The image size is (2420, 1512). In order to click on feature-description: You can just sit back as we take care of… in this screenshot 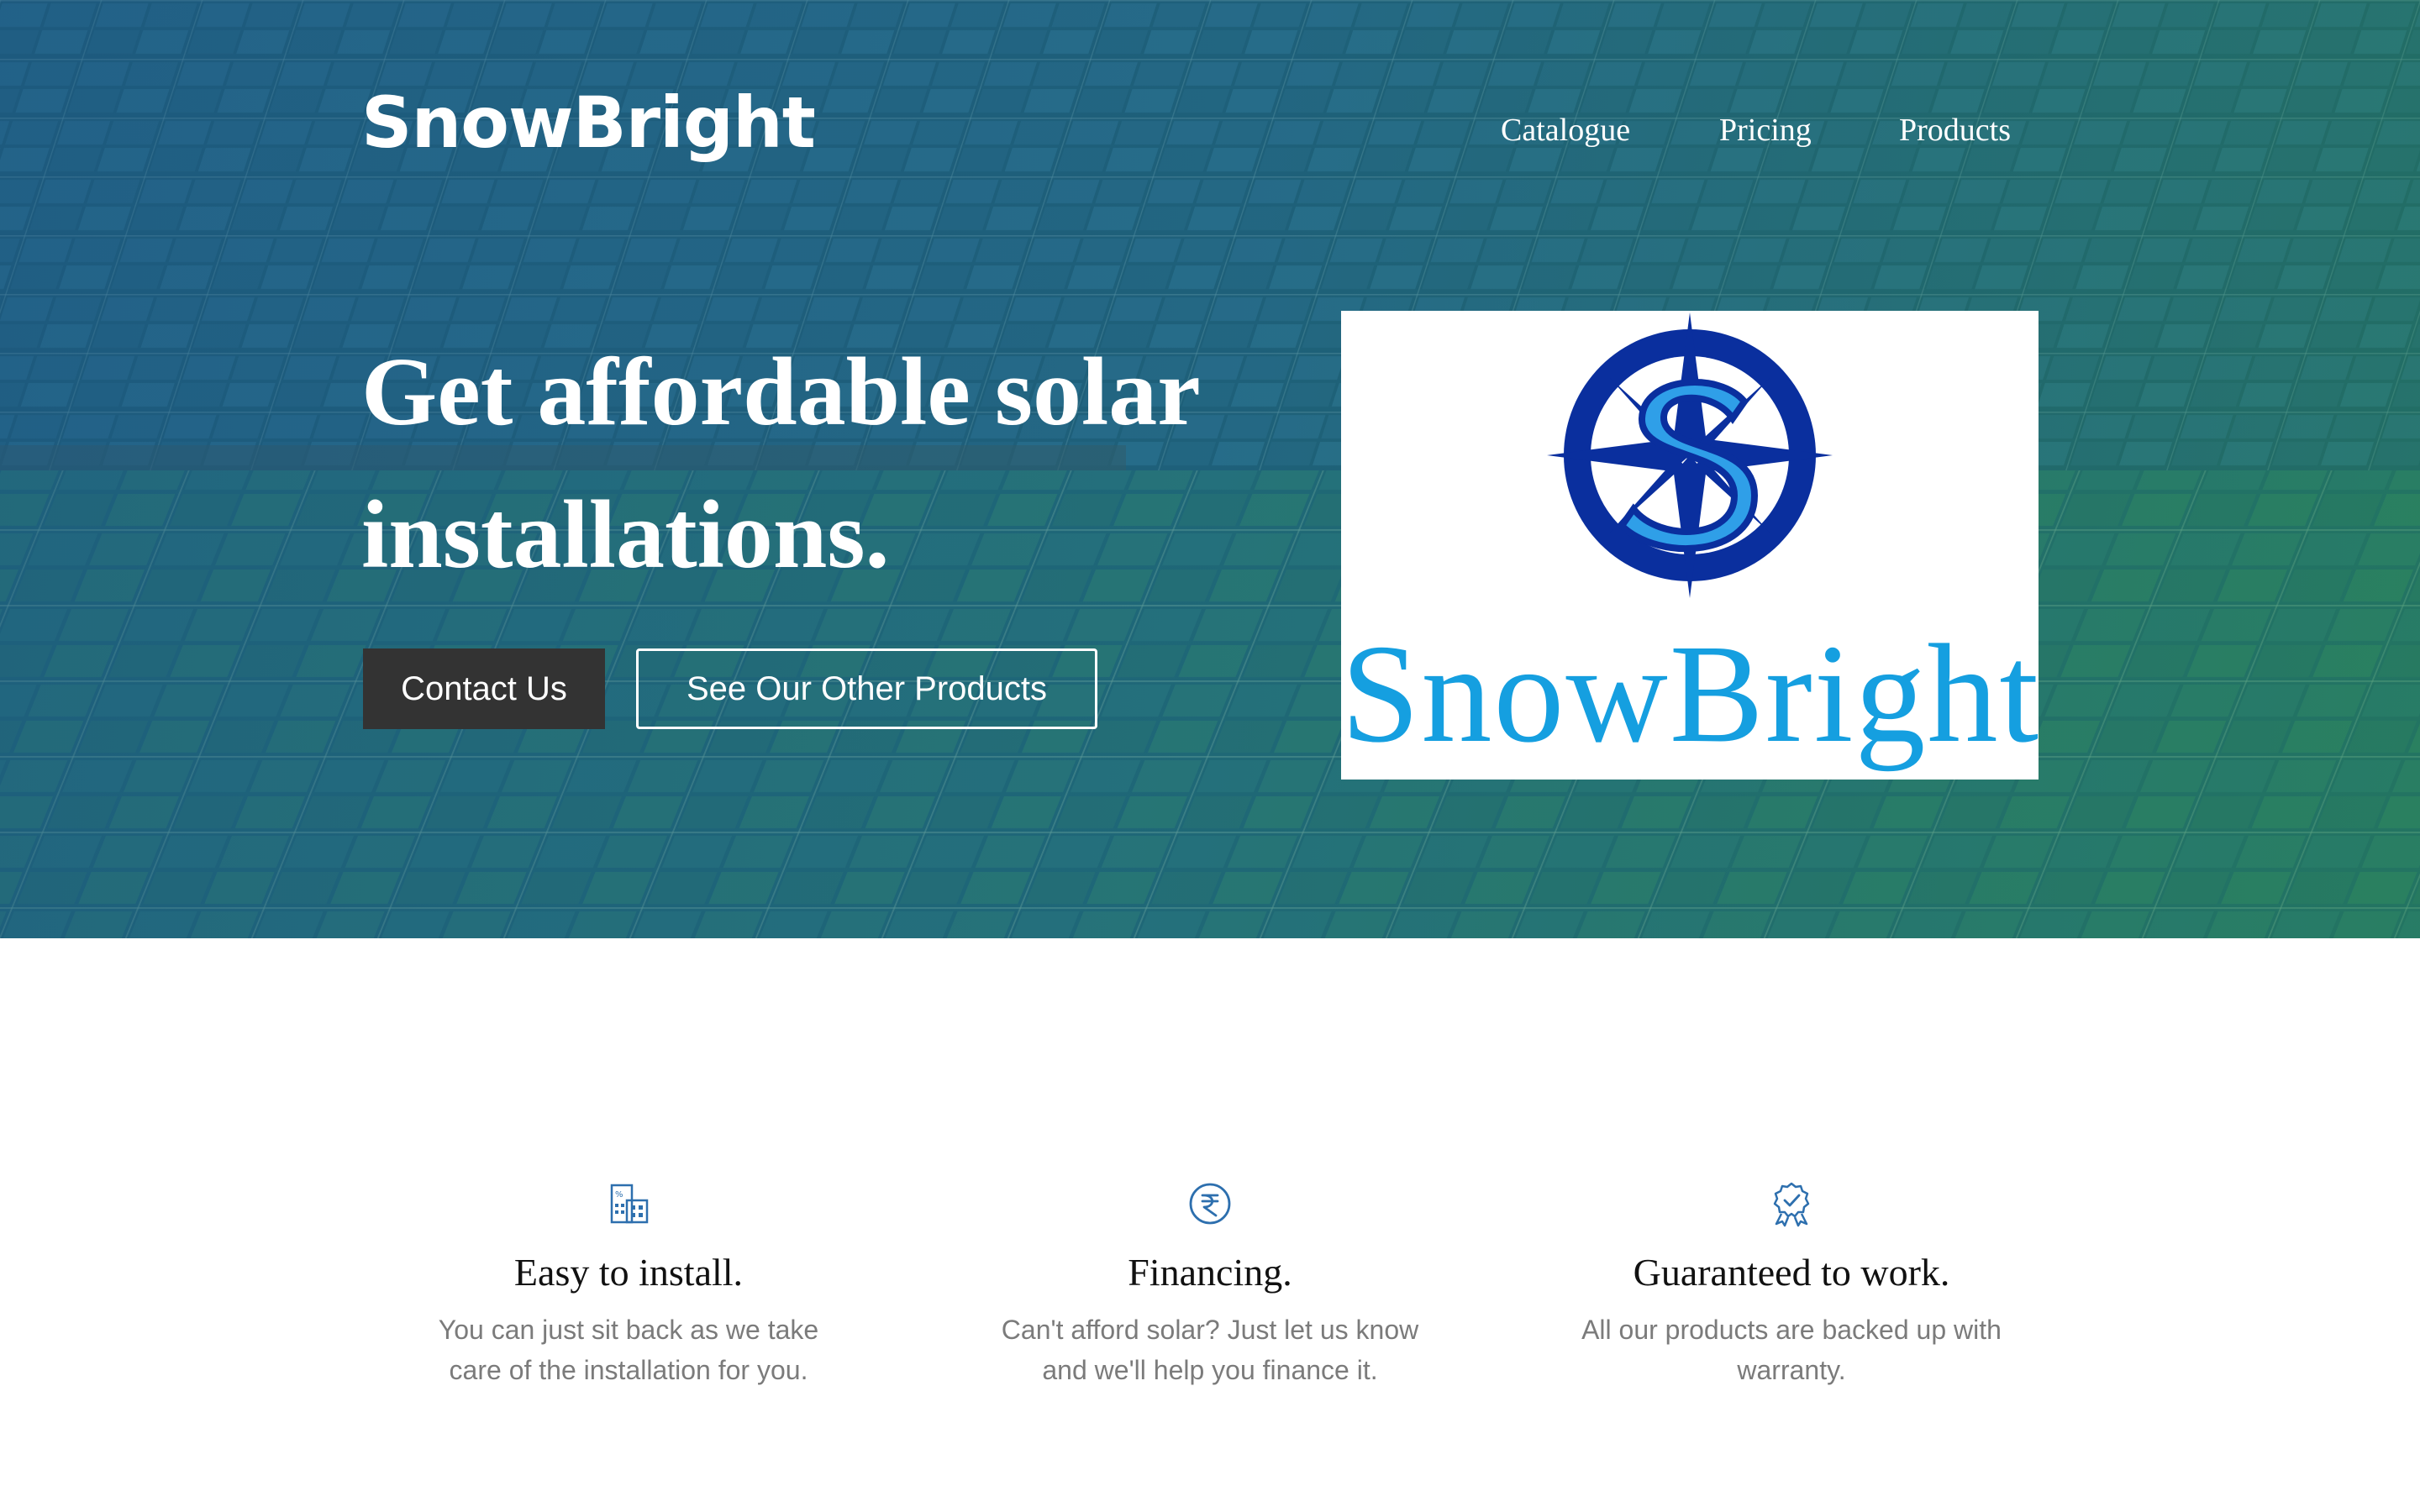, I will do `click(628, 1350)`.